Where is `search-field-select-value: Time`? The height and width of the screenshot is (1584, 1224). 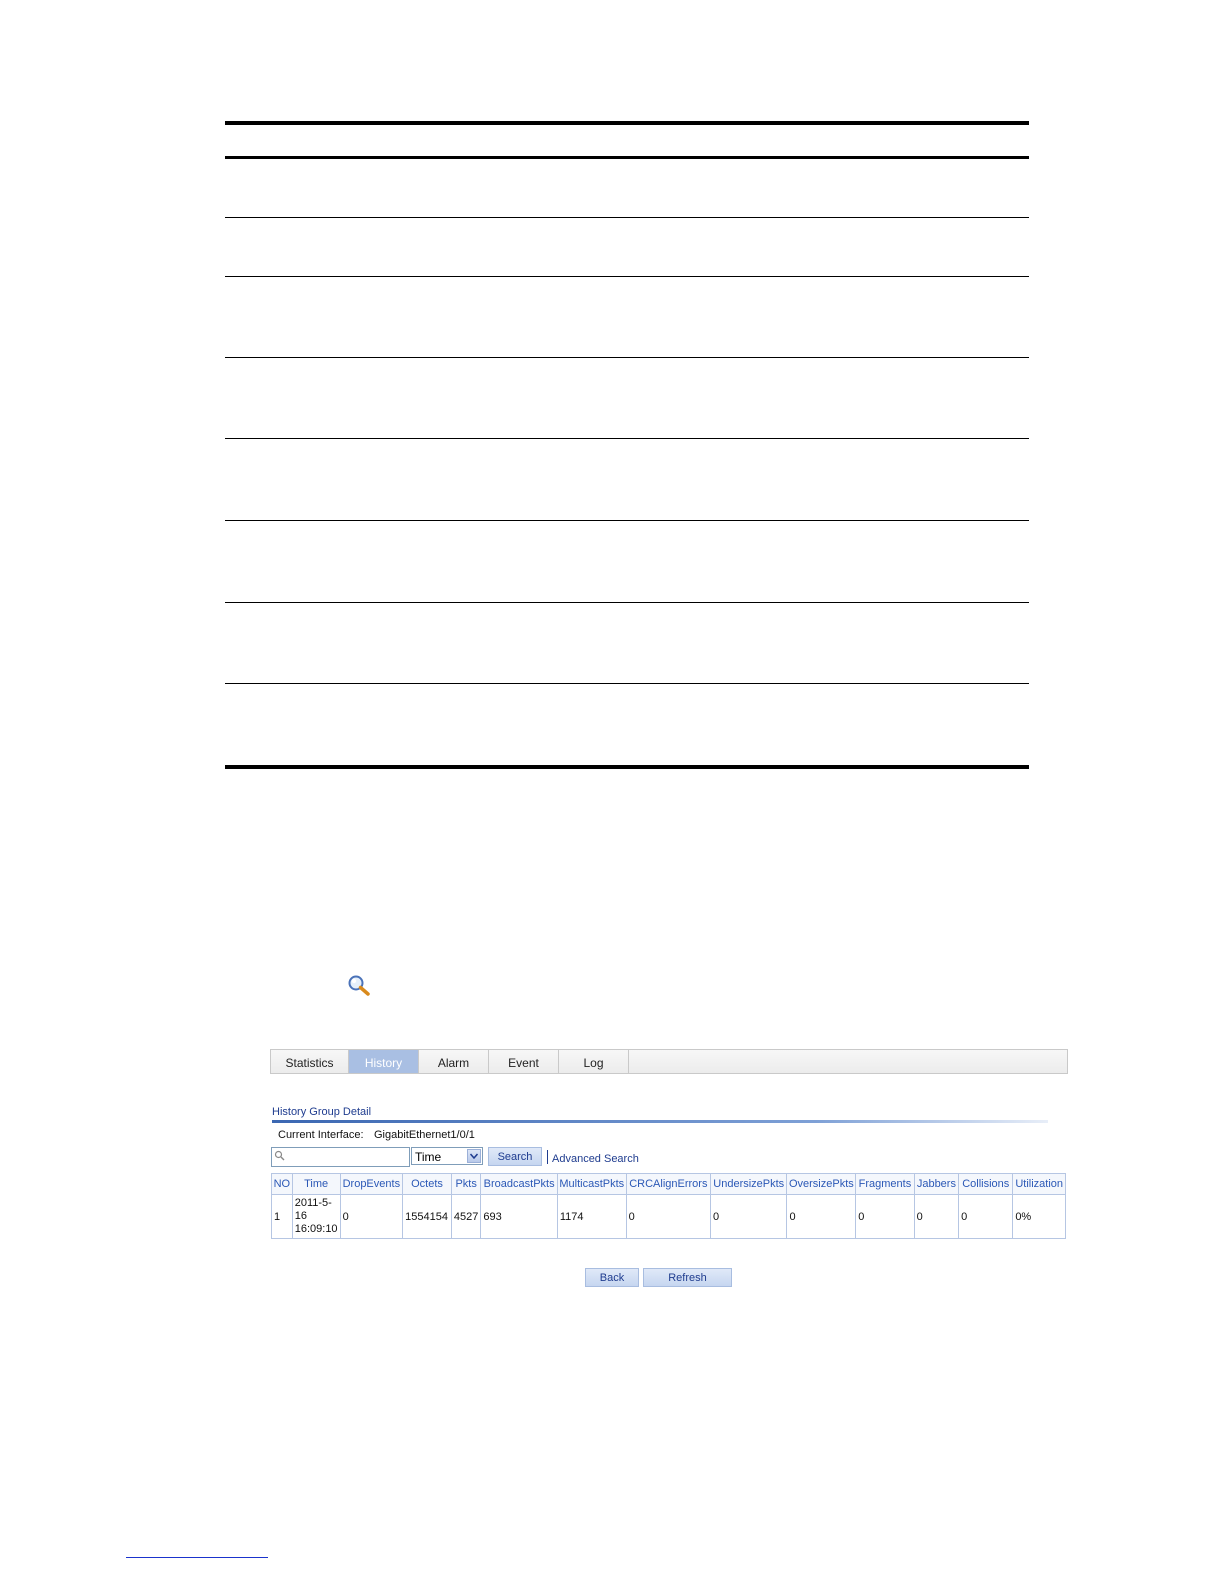
search-field-select-value: Time is located at coordinates (428, 1157).